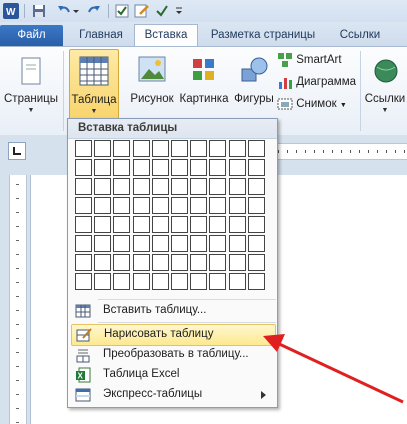  What do you see at coordinates (76, 11) in the screenshot?
I see `undo-dropdown-icon` at bounding box center [76, 11].